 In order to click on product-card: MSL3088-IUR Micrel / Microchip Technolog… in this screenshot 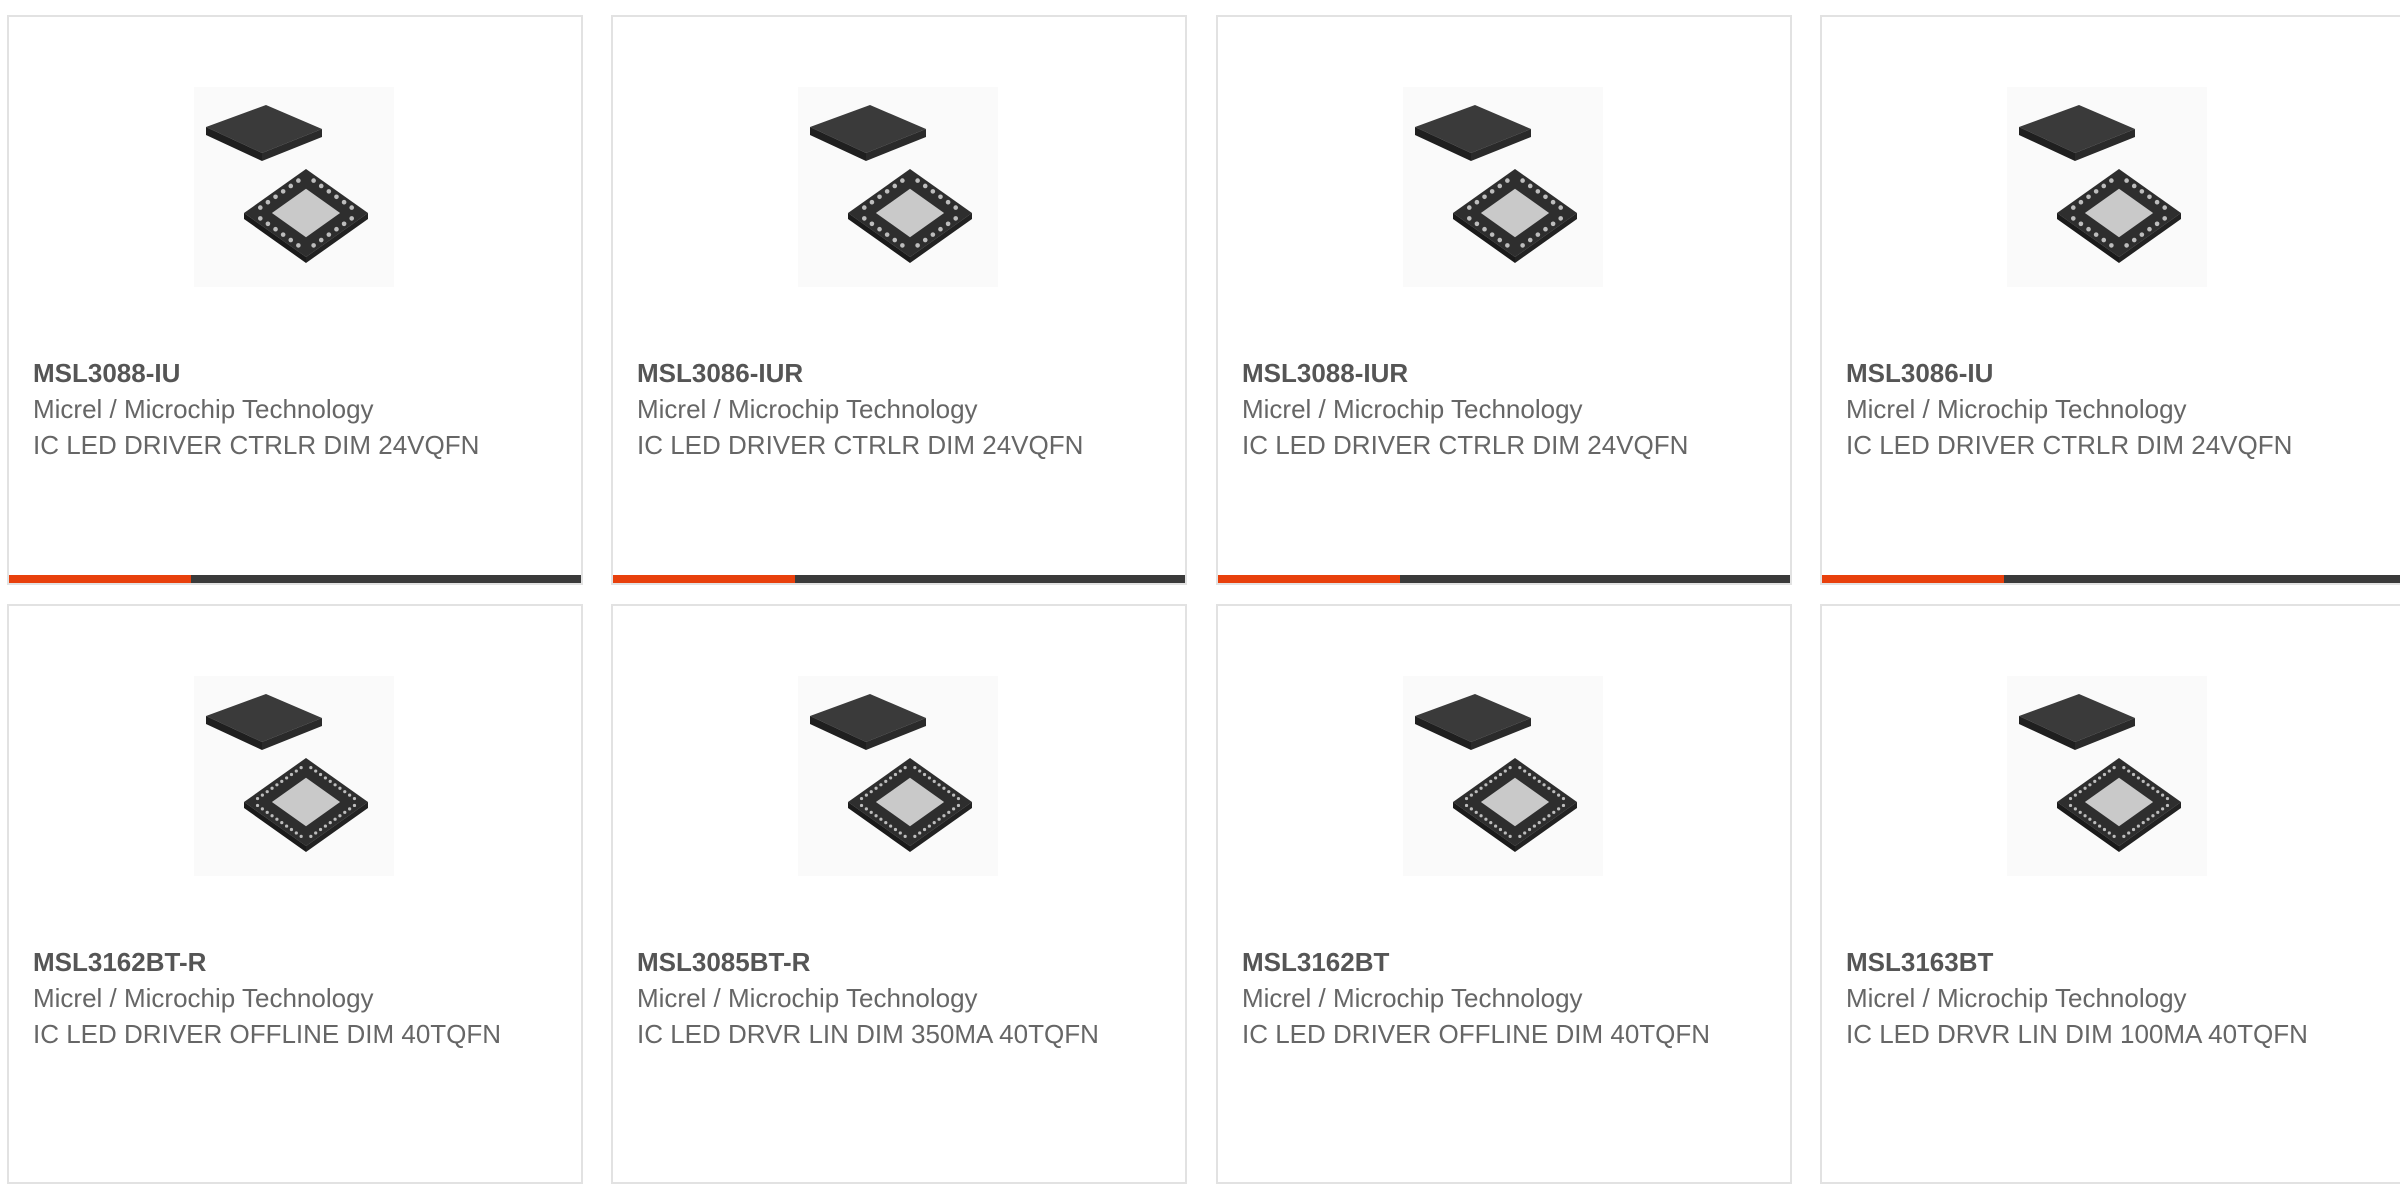, I will do `click(1504, 300)`.